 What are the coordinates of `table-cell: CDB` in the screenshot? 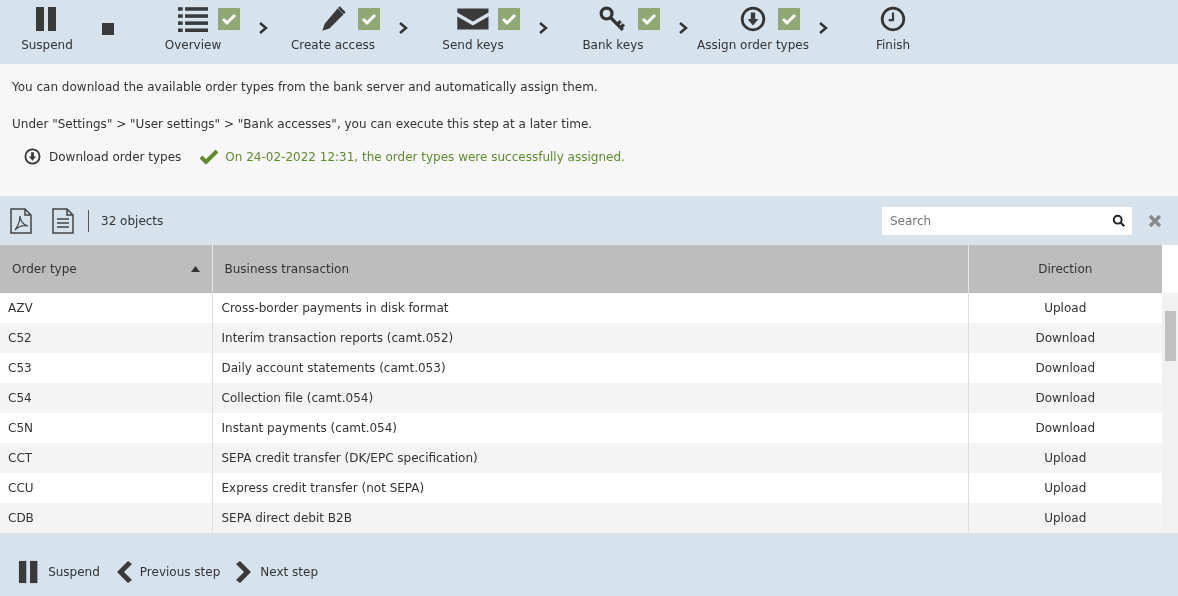 It's located at (106, 518).